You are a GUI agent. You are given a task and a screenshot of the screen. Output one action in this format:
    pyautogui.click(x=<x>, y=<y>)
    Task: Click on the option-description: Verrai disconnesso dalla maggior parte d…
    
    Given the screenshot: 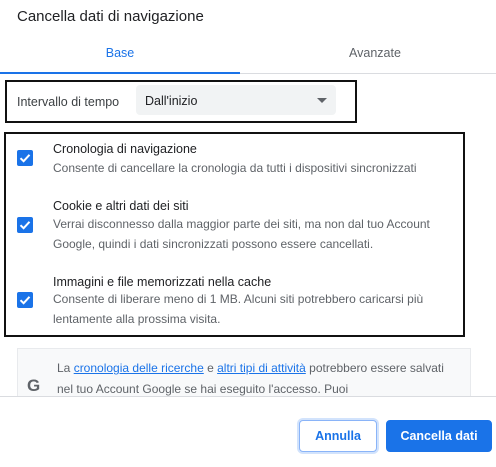 What is the action you would take?
    pyautogui.click(x=241, y=234)
    